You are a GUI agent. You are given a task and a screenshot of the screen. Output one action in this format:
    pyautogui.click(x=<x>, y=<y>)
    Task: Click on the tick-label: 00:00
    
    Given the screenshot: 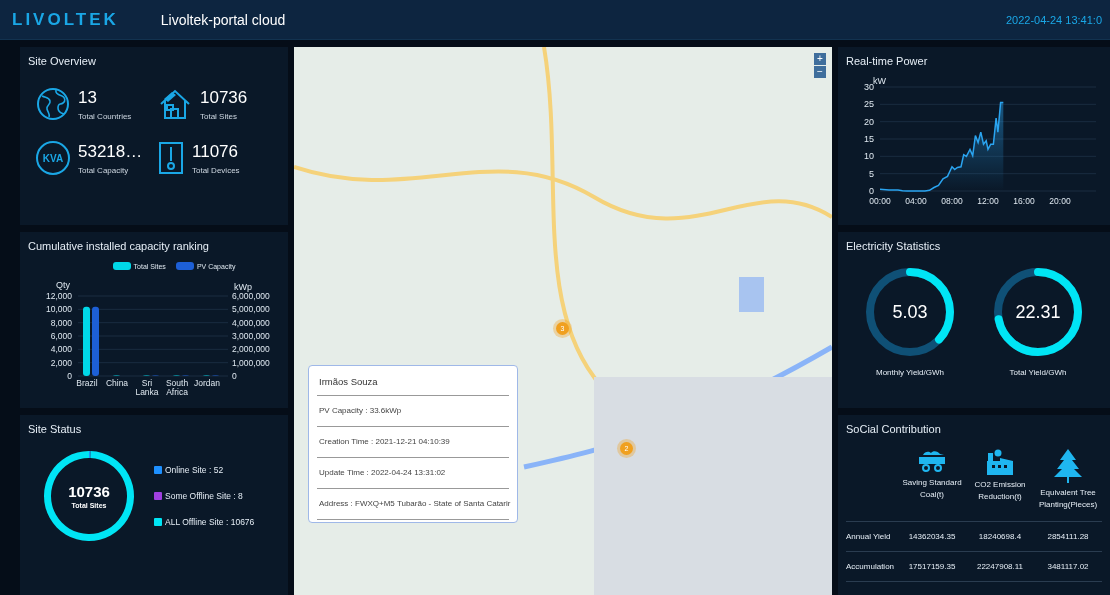 What is the action you would take?
    pyautogui.click(x=880, y=201)
    